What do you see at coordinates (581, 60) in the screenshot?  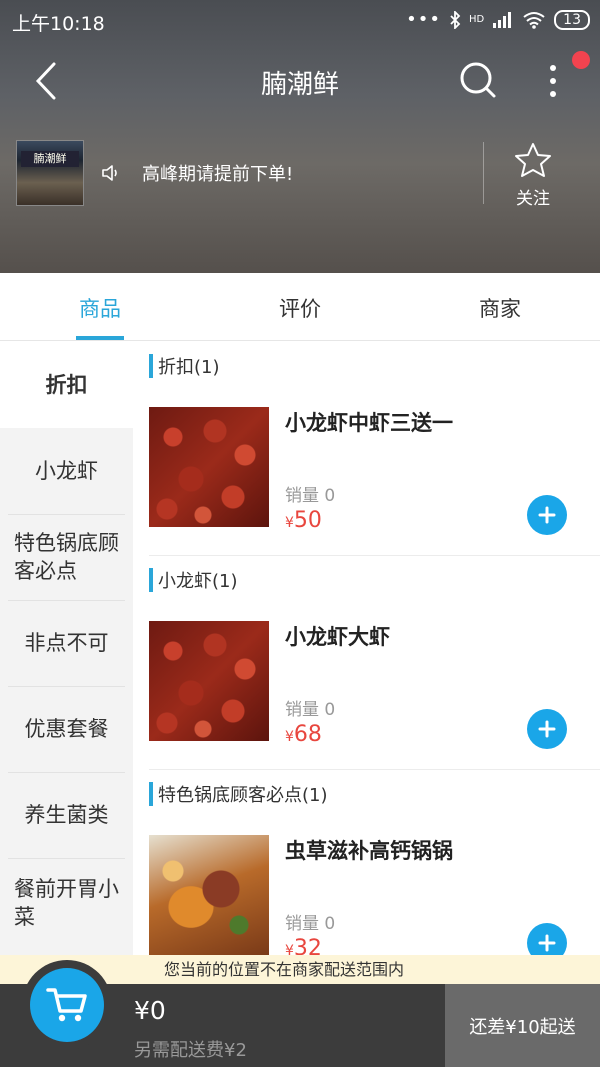 I see `notification-dot` at bounding box center [581, 60].